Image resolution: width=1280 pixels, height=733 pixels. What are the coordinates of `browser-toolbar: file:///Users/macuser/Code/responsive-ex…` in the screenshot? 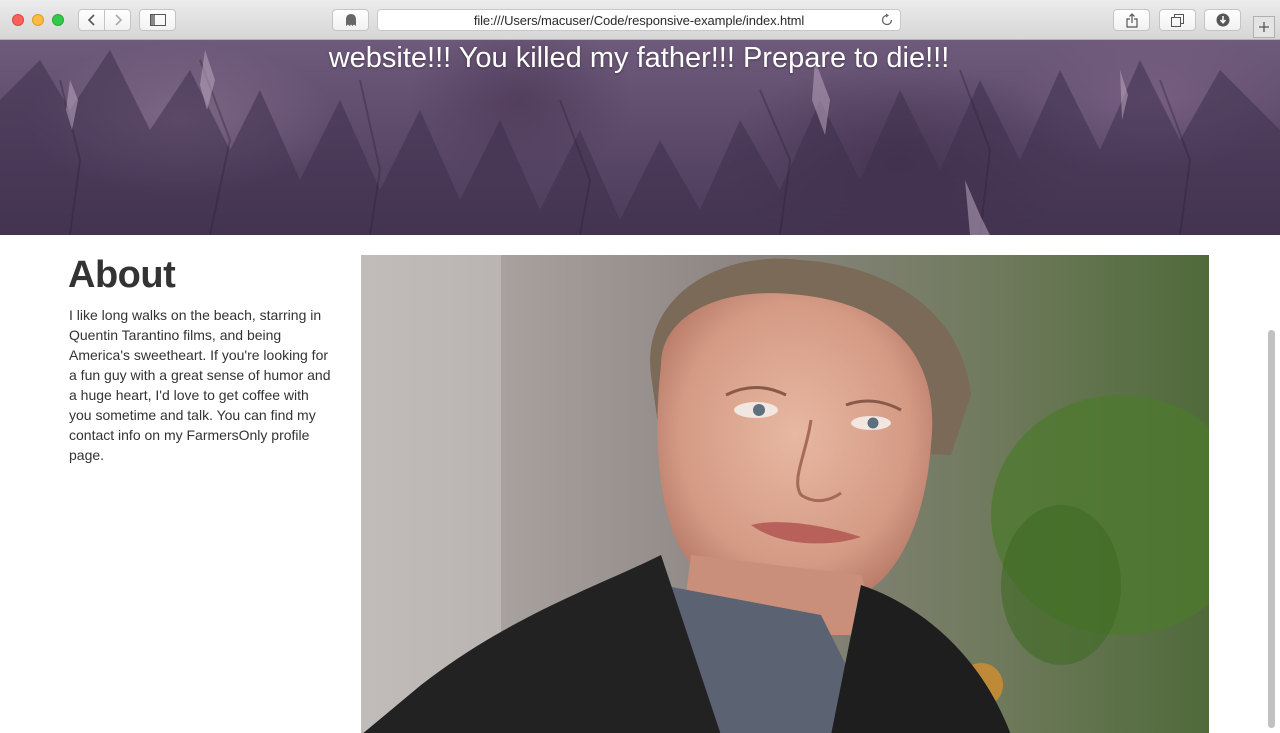 It's located at (640, 20).